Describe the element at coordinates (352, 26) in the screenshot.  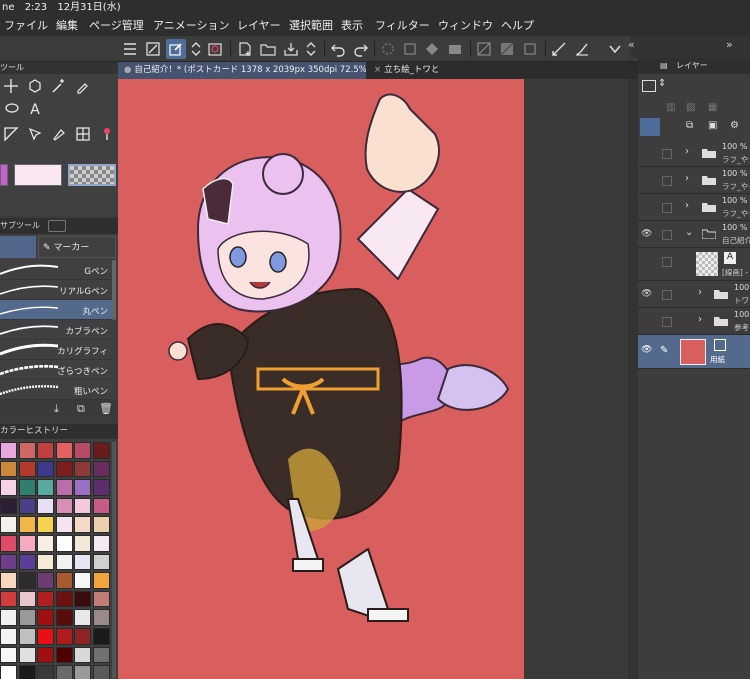
I see `menu-view: 表示` at that location.